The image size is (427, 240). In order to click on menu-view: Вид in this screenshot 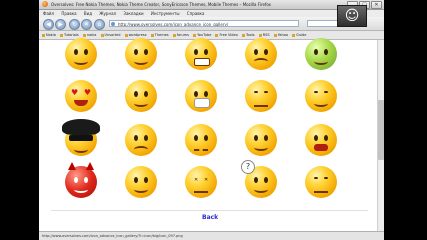, I will do `click(88, 13)`.